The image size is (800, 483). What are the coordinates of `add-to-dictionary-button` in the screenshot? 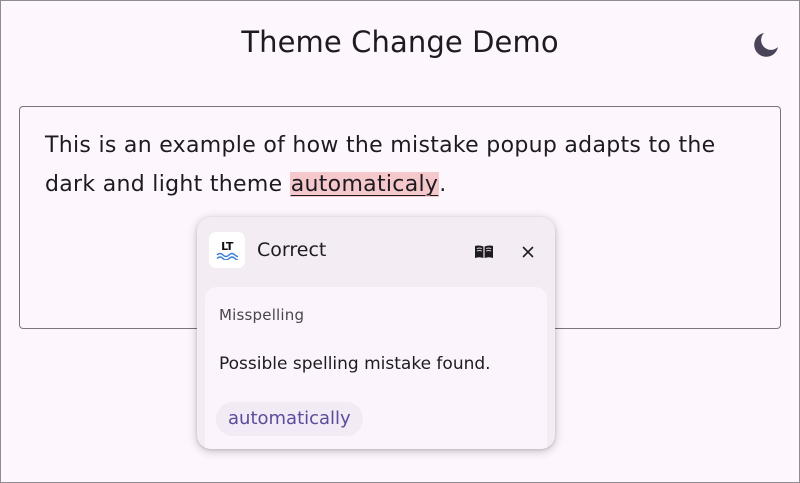 It's located at (484, 252).